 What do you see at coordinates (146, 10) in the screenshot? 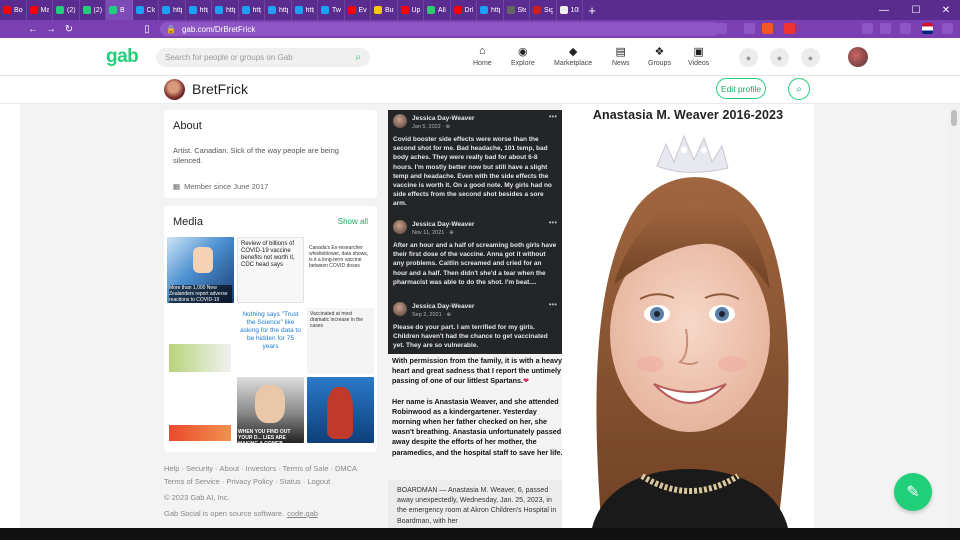
I see `browser-tab: Clo` at bounding box center [146, 10].